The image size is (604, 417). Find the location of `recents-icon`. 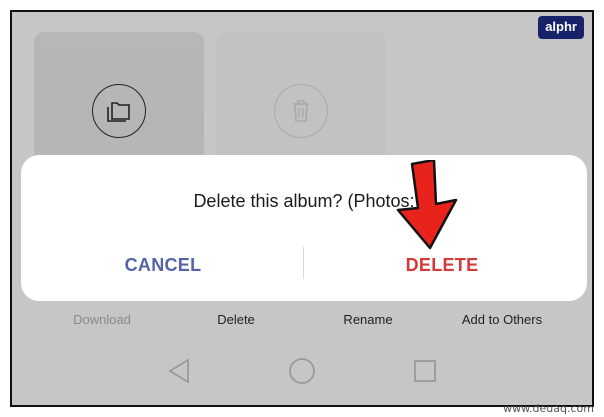

recents-icon is located at coordinates (425, 371).